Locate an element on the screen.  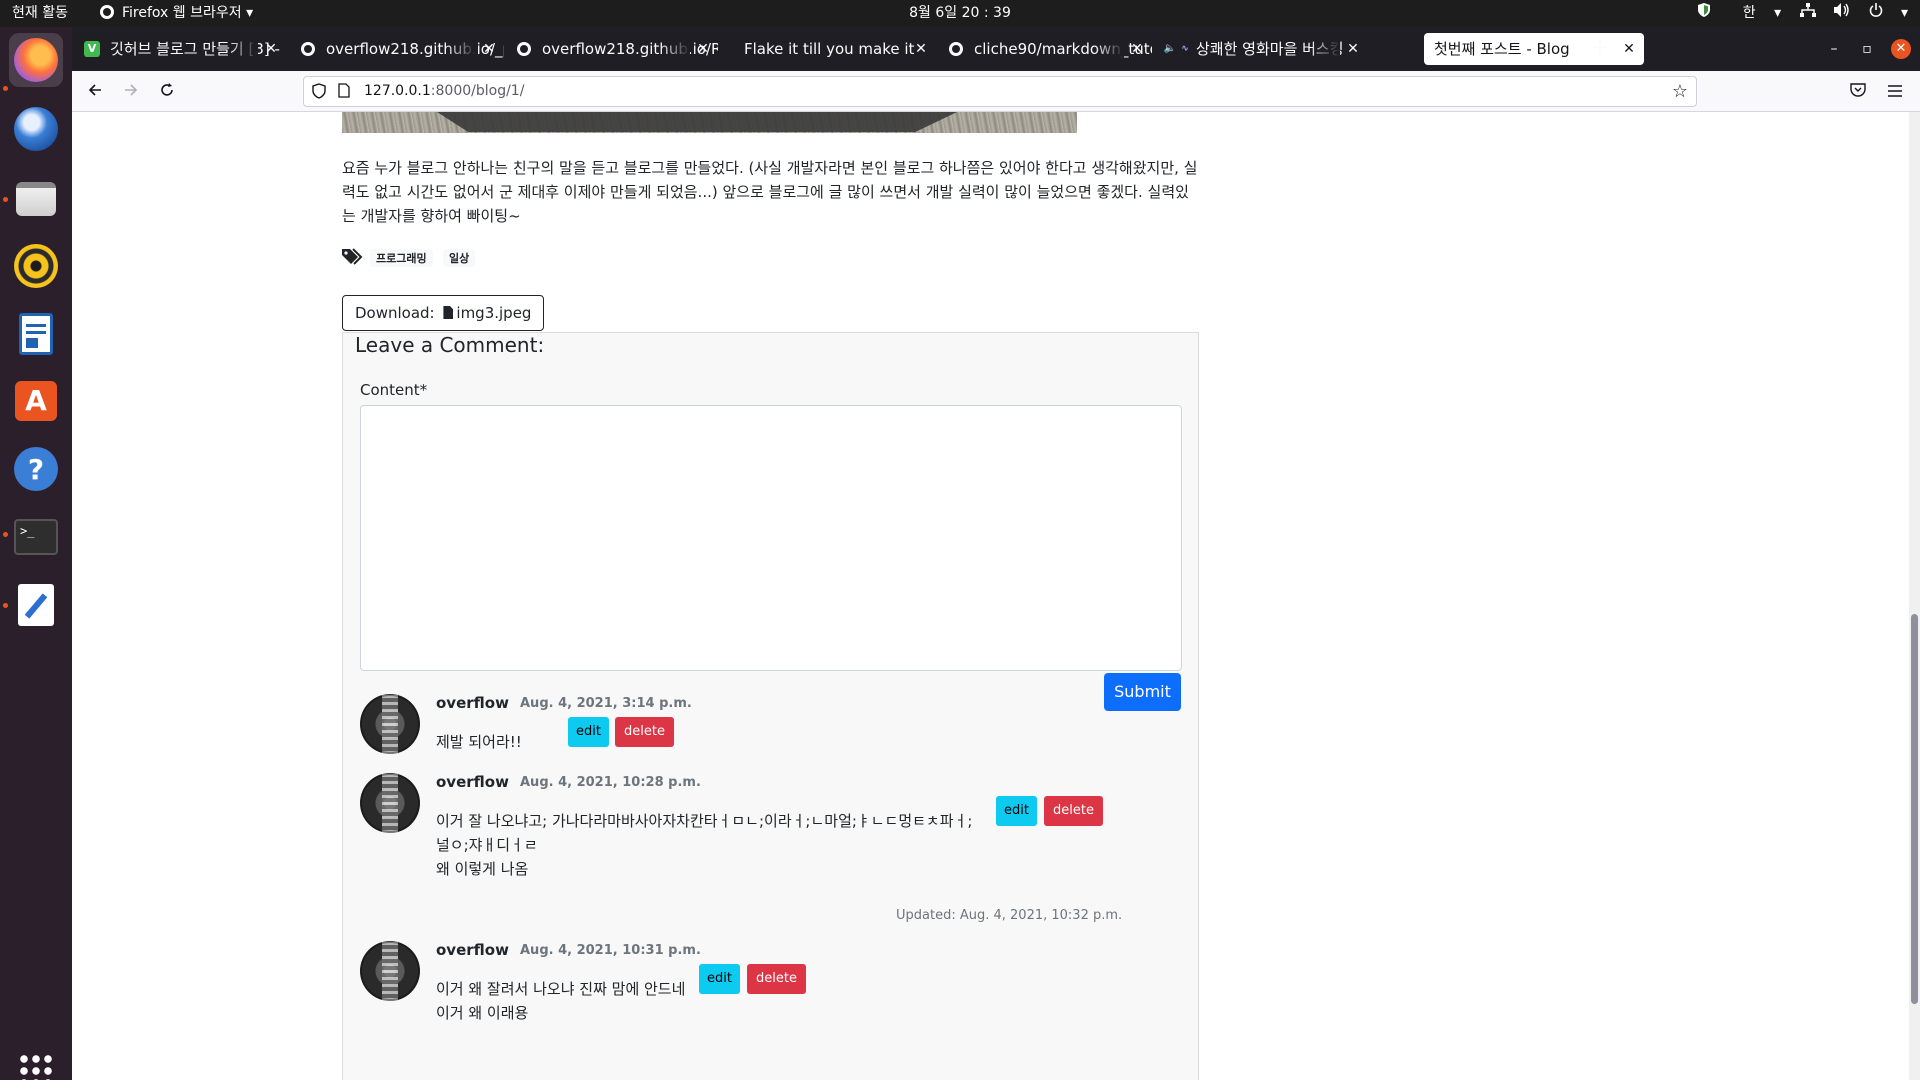
navigation-bar: 127.0.0.1:8000/blog/1/ ☆ is located at coordinates (996, 91).